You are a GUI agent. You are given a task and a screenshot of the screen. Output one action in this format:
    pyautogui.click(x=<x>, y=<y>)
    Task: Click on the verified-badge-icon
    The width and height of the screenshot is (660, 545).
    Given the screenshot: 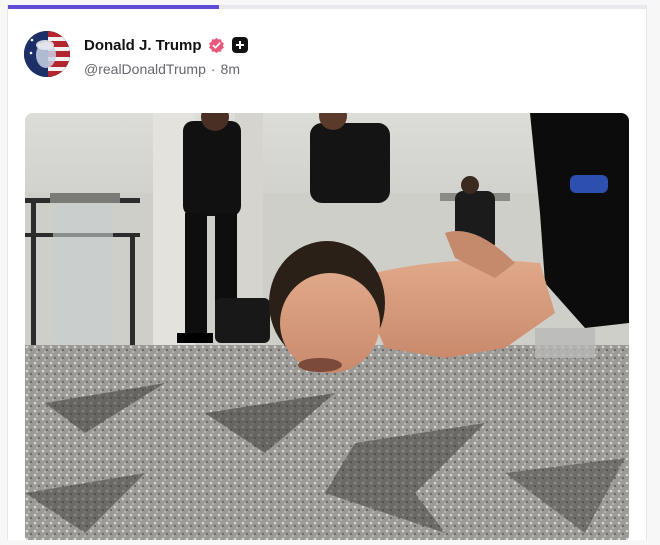 What is the action you would take?
    pyautogui.click(x=216, y=45)
    